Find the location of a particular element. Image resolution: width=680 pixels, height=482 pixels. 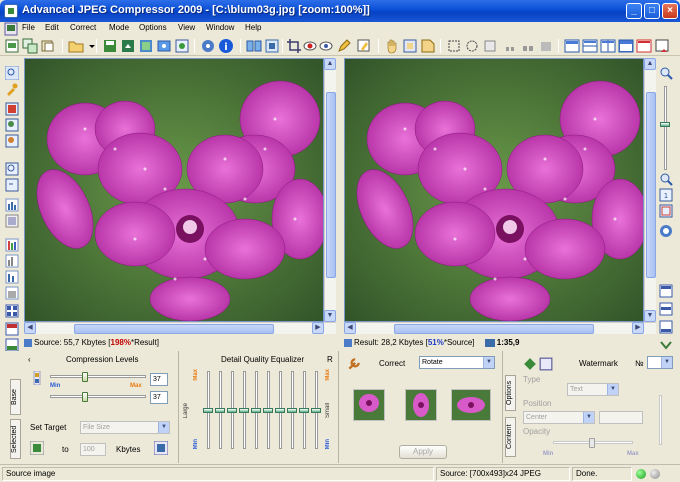

grid-medium-icon is located at coordinates (528, 46).